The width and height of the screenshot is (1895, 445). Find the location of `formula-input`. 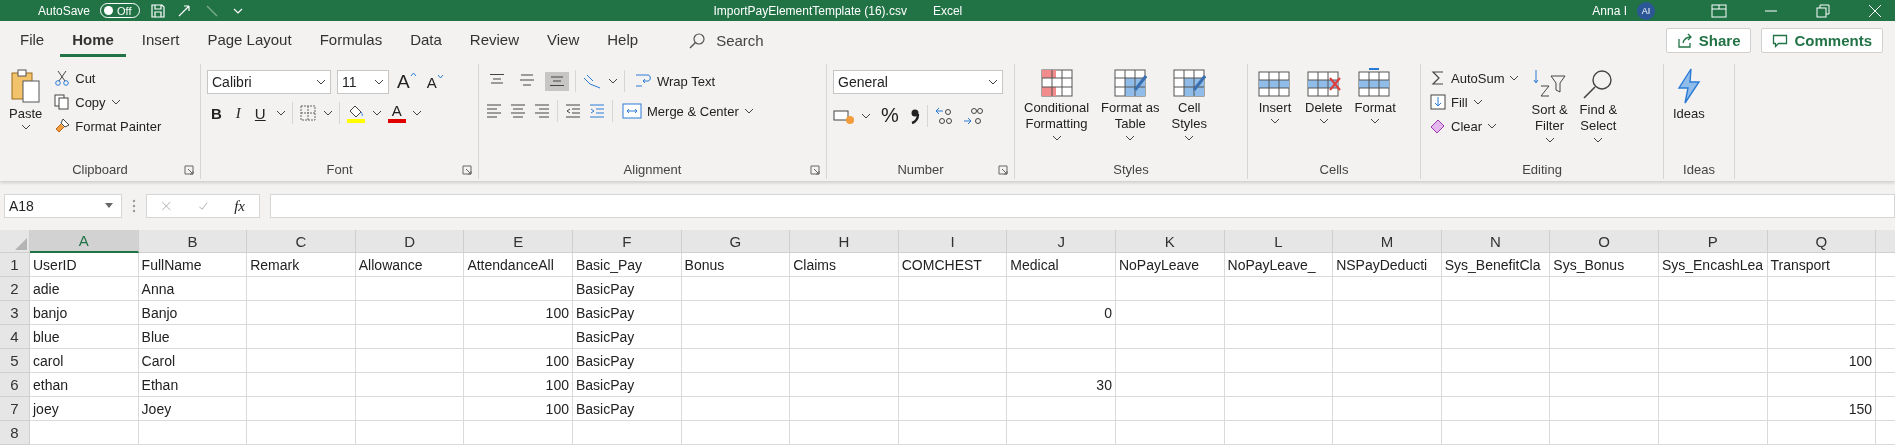

formula-input is located at coordinates (1082, 206).